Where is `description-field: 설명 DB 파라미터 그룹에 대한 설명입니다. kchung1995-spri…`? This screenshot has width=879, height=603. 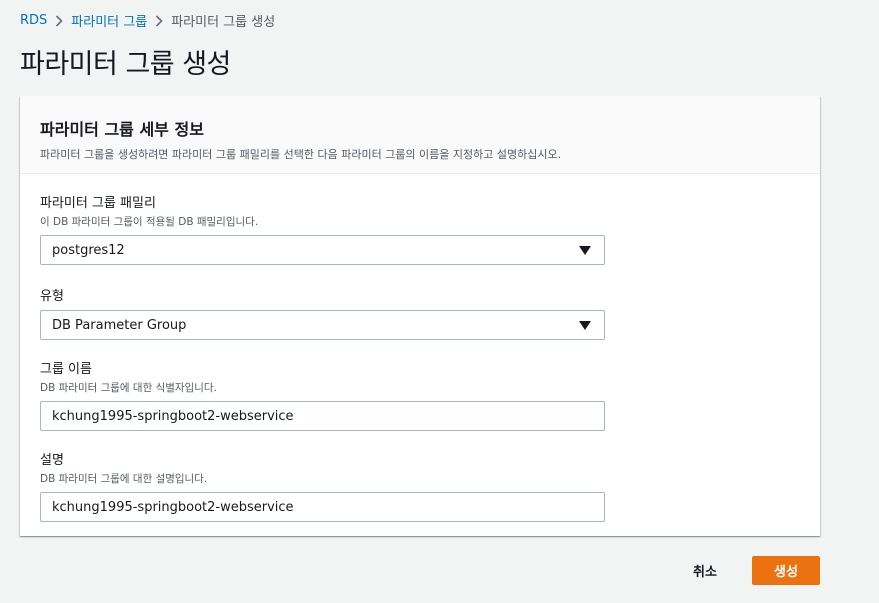 description-field: 설명 DB 파라미터 그룹에 대한 설명입니다. kchung1995-spri… is located at coordinates (322, 485).